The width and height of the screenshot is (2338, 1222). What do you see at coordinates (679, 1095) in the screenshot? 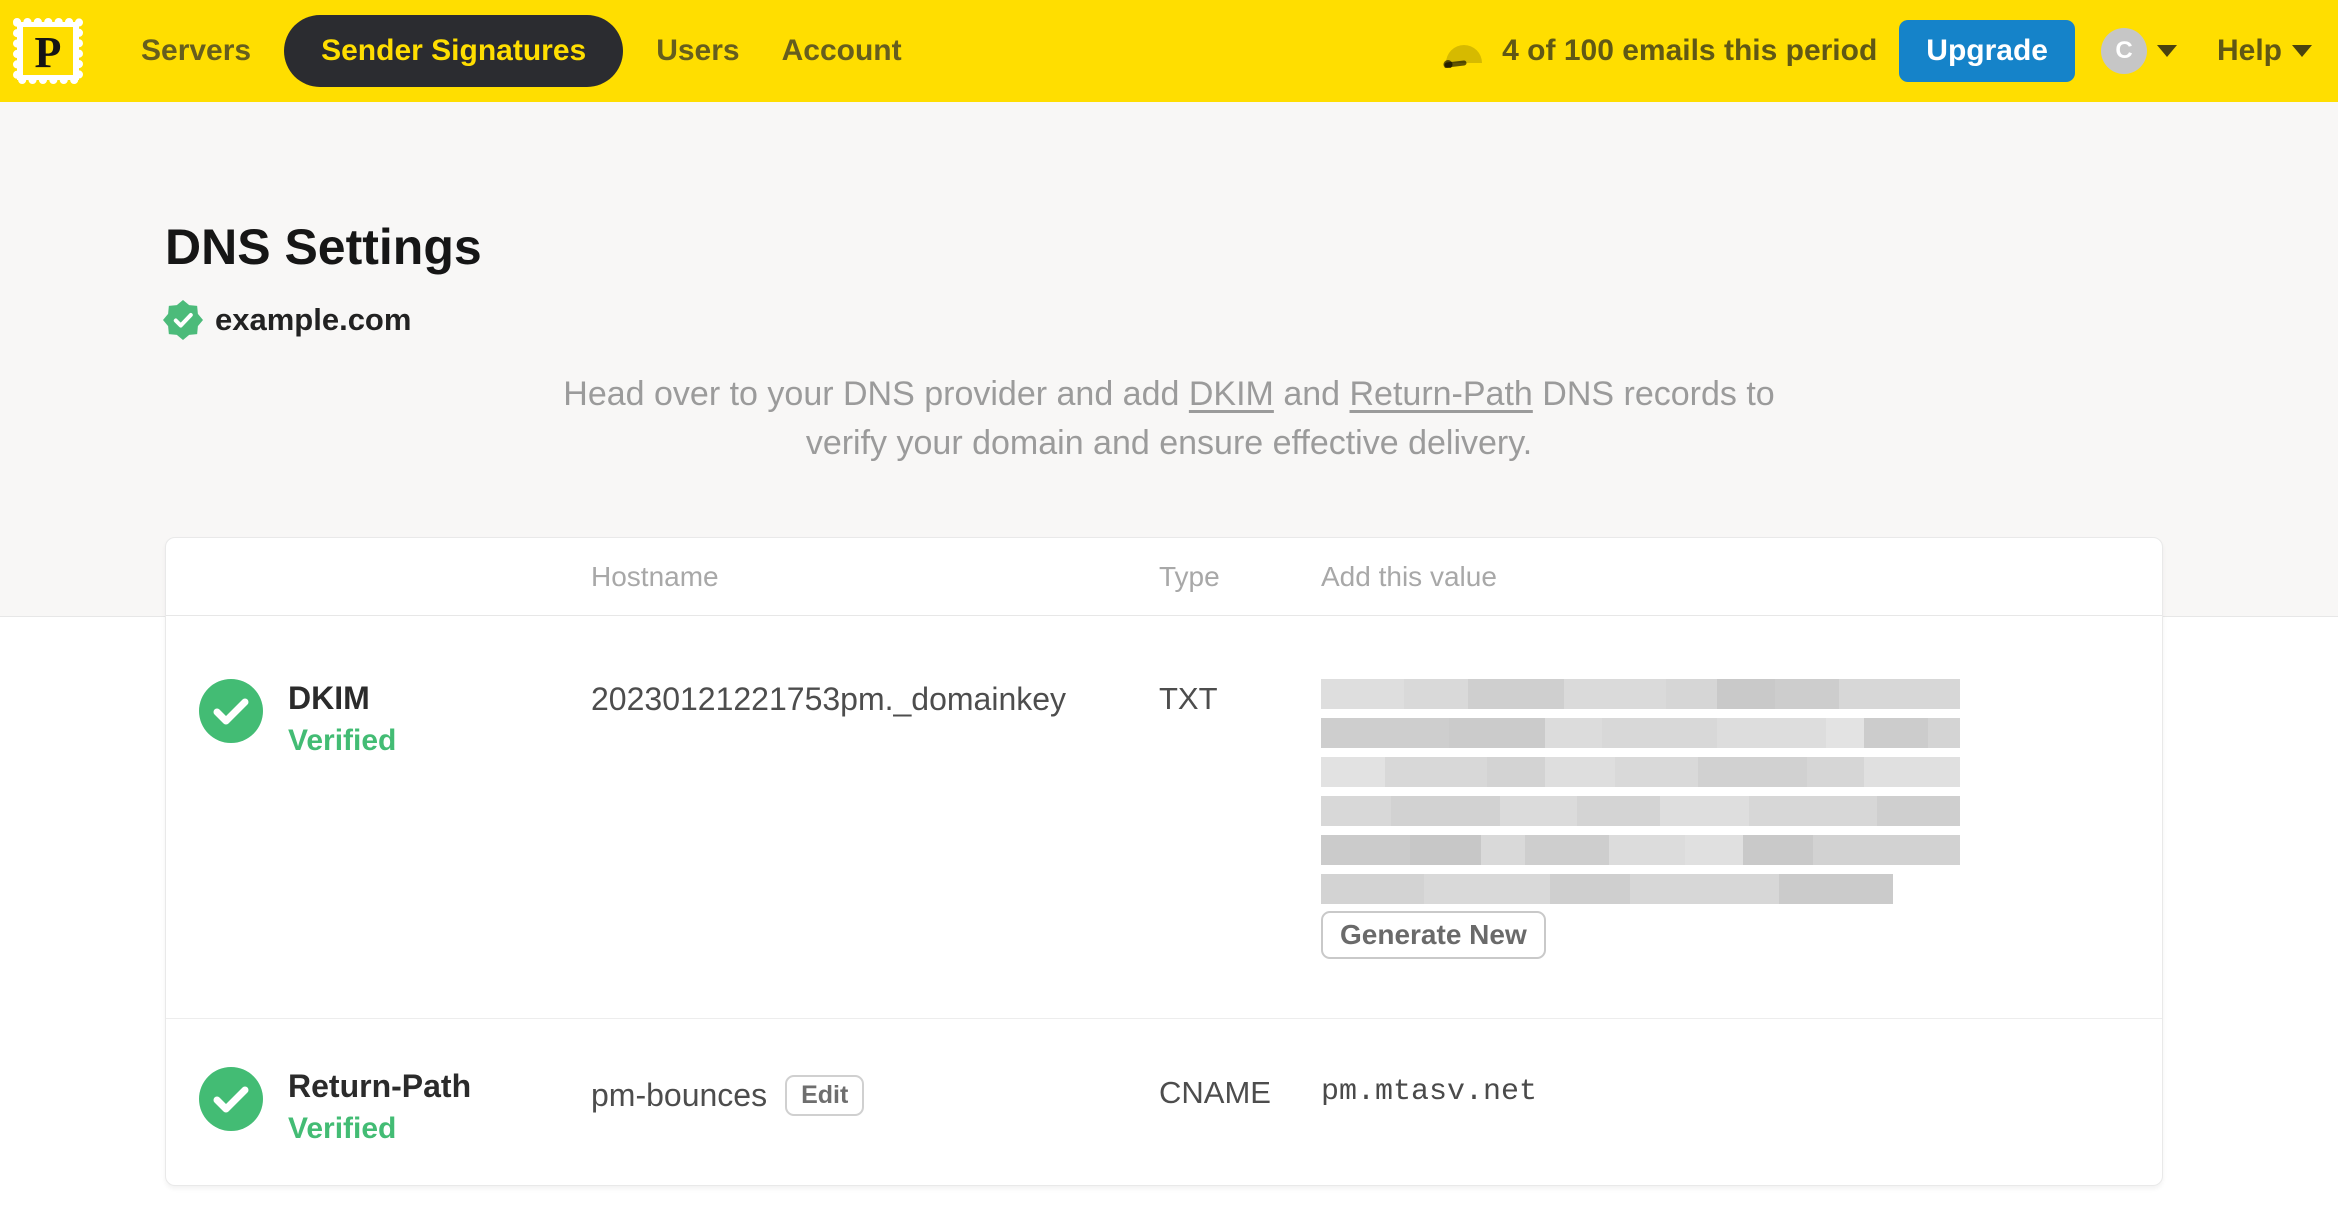
I see `hostname-value: pm-bounces` at bounding box center [679, 1095].